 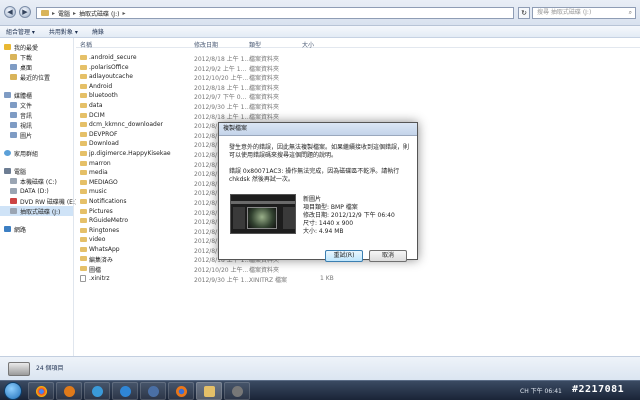 What do you see at coordinates (584, 13) in the screenshot?
I see `search-input: 搜尋 抽取式磁碟 (J:) ⌕` at bounding box center [584, 13].